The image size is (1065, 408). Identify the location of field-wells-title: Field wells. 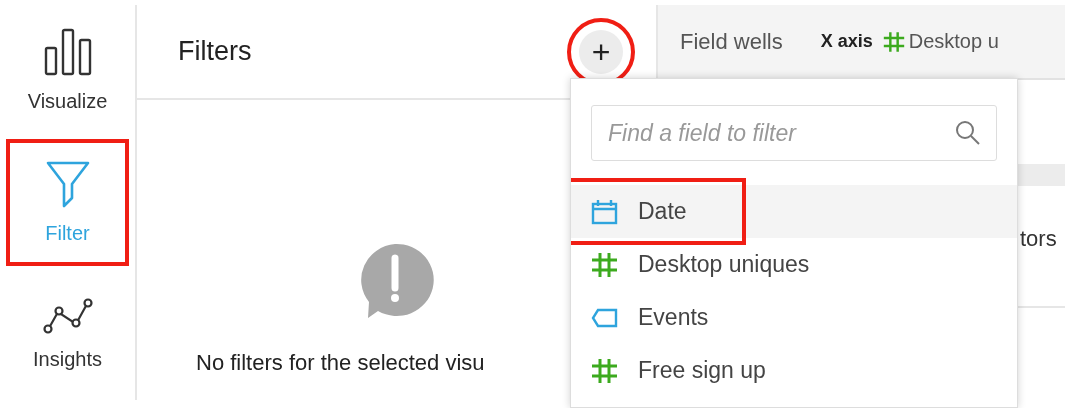
(731, 41).